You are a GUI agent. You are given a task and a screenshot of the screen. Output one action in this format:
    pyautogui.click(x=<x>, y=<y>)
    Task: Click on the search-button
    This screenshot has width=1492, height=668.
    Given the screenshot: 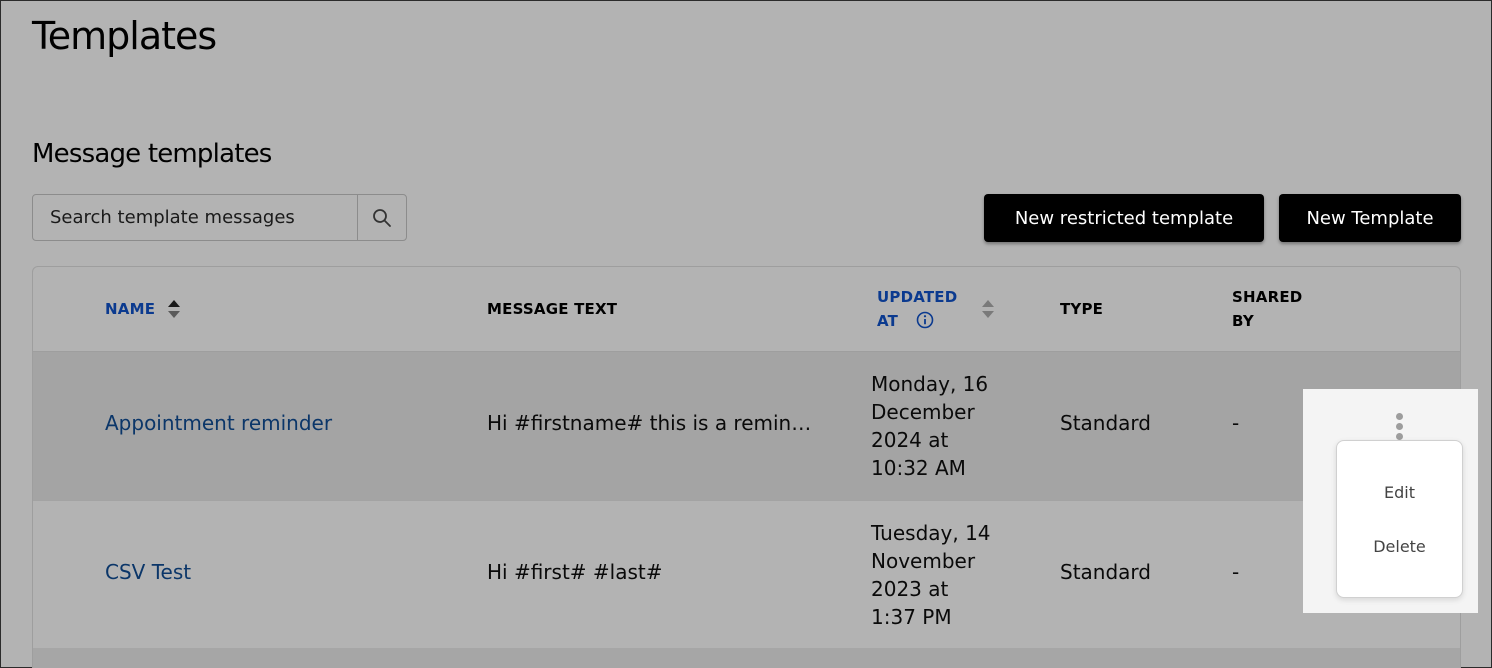 What is the action you would take?
    pyautogui.click(x=381, y=217)
    